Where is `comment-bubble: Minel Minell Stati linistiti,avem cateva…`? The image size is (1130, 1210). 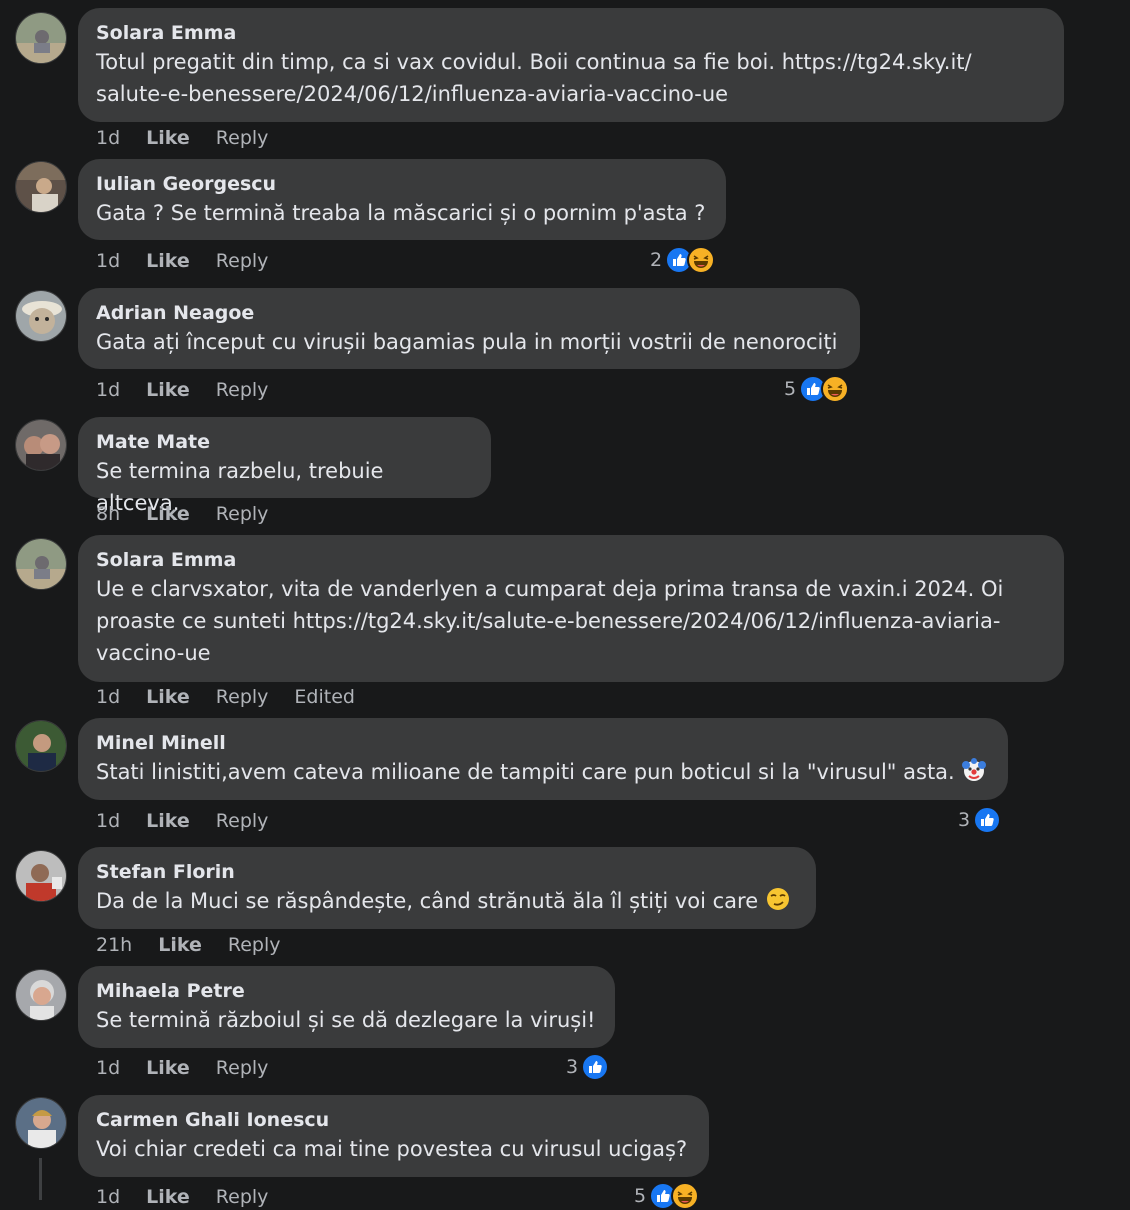 comment-bubble: Minel Minell Stati linistiti,avem cateva… is located at coordinates (543, 759).